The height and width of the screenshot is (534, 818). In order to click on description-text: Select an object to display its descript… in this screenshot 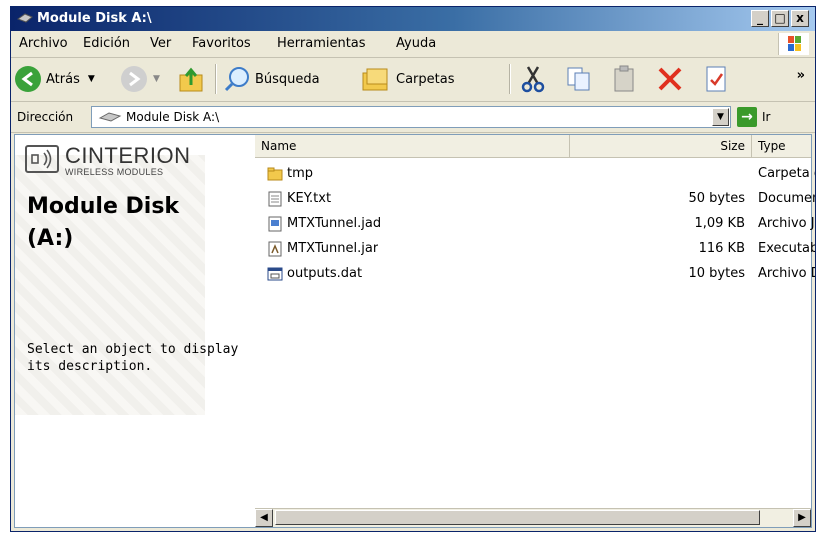, I will do `click(133, 358)`.